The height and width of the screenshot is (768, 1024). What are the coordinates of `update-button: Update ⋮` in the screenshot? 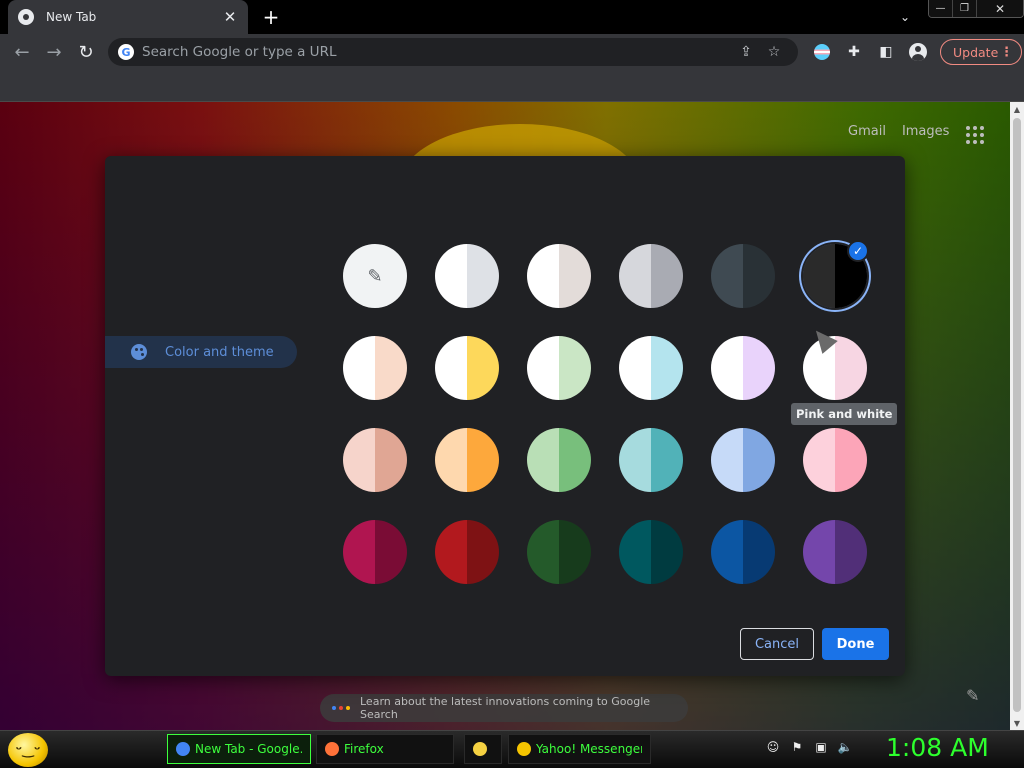 It's located at (981, 52).